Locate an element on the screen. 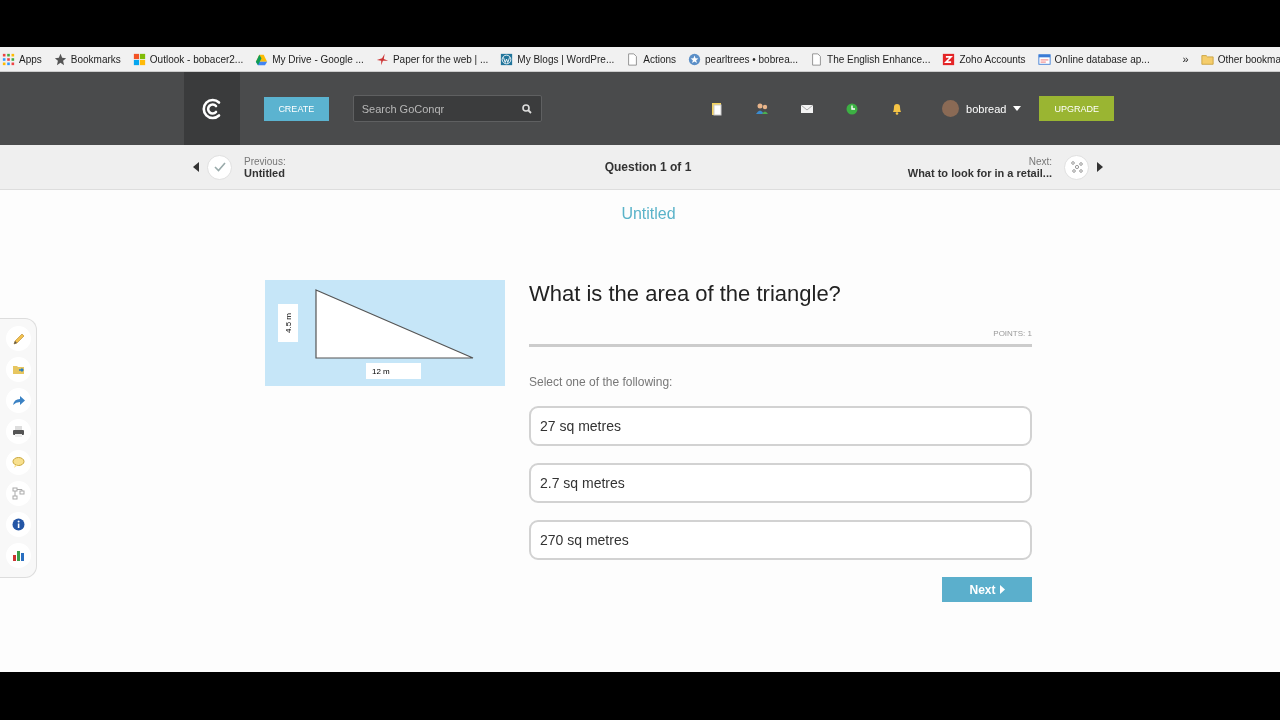 Image resolution: width=1280 pixels, height=720 pixels. star-icon is located at coordinates (60, 59).